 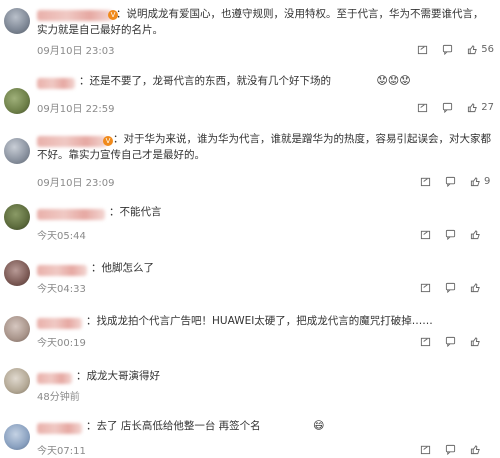 I want to click on like-count: 9, so click(x=487, y=181).